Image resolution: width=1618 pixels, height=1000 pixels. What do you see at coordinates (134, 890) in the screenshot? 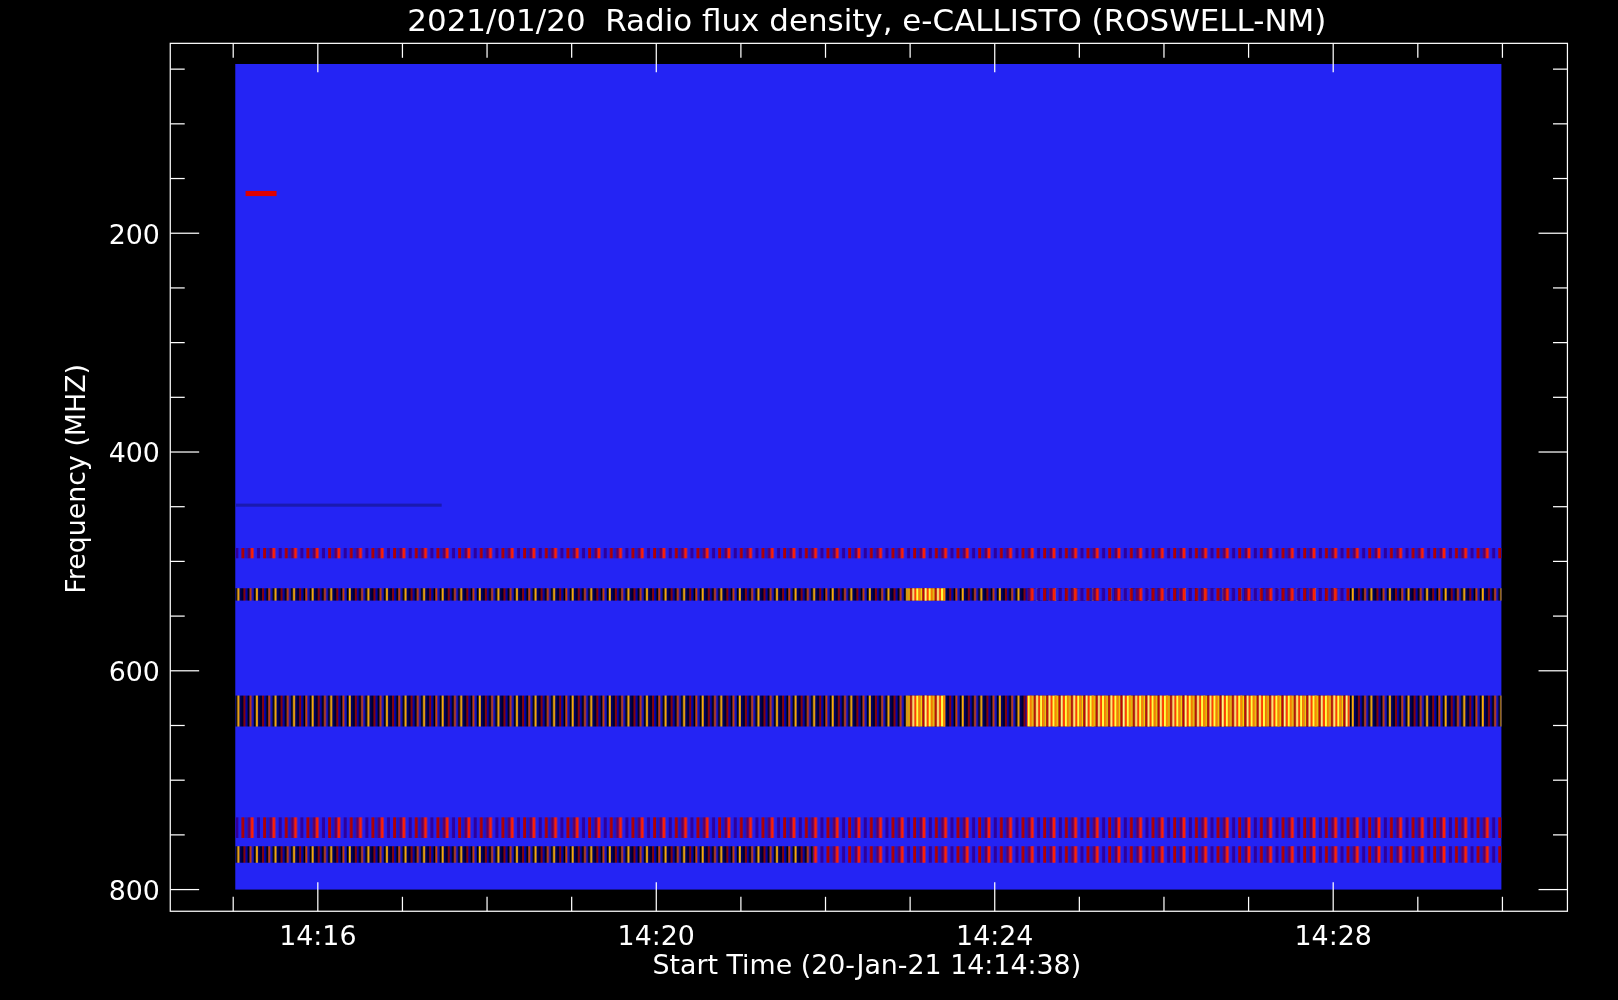
I see `tick-label: 800` at bounding box center [134, 890].